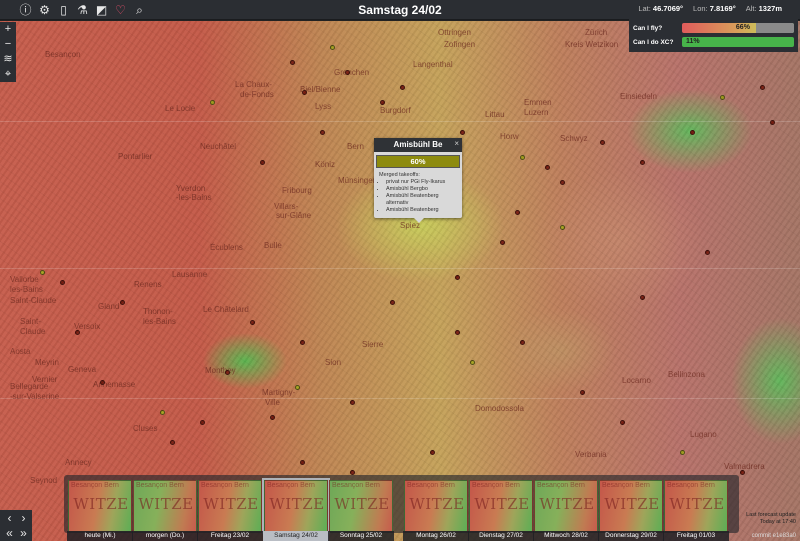 Image resolution: width=800 pixels, height=541 pixels. I want to click on zoom-in-icon: +, so click(8, 29).